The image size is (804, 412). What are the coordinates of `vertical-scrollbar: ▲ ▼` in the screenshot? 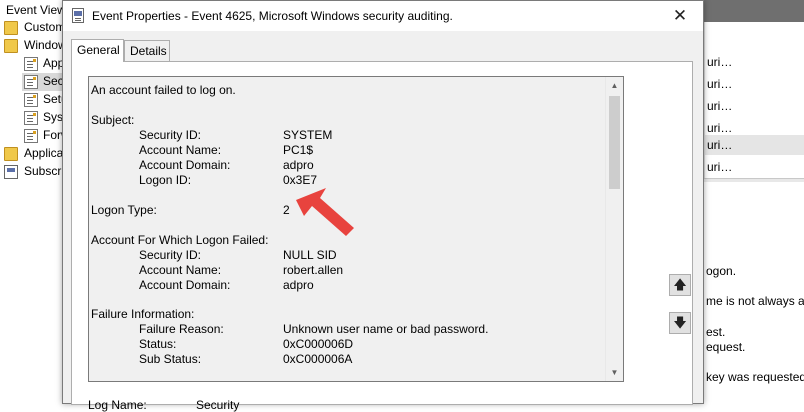 It's located at (614, 229).